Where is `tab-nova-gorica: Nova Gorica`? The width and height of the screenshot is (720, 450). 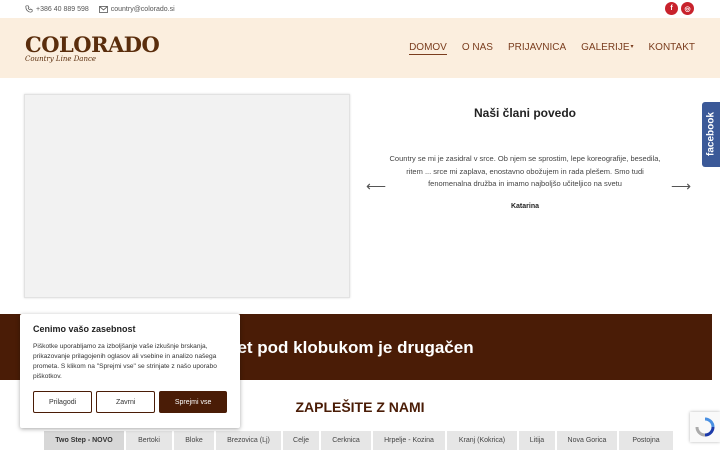
tab-nova-gorica: Nova Gorica is located at coordinates (587, 440).